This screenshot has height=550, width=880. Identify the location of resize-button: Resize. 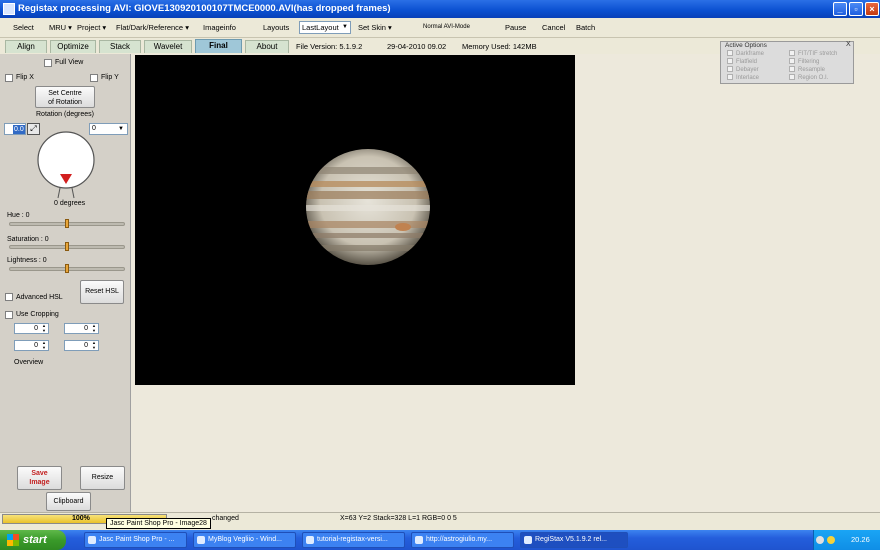
(102, 478).